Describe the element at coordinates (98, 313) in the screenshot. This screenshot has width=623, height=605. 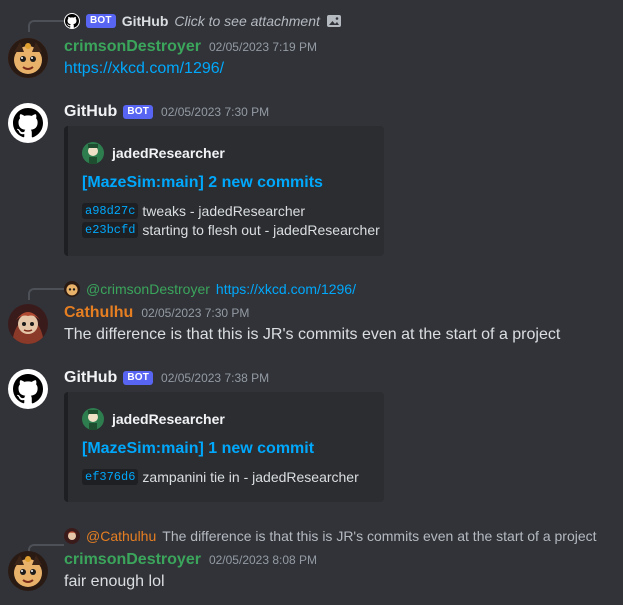
I see `username: Cathulhu` at that location.